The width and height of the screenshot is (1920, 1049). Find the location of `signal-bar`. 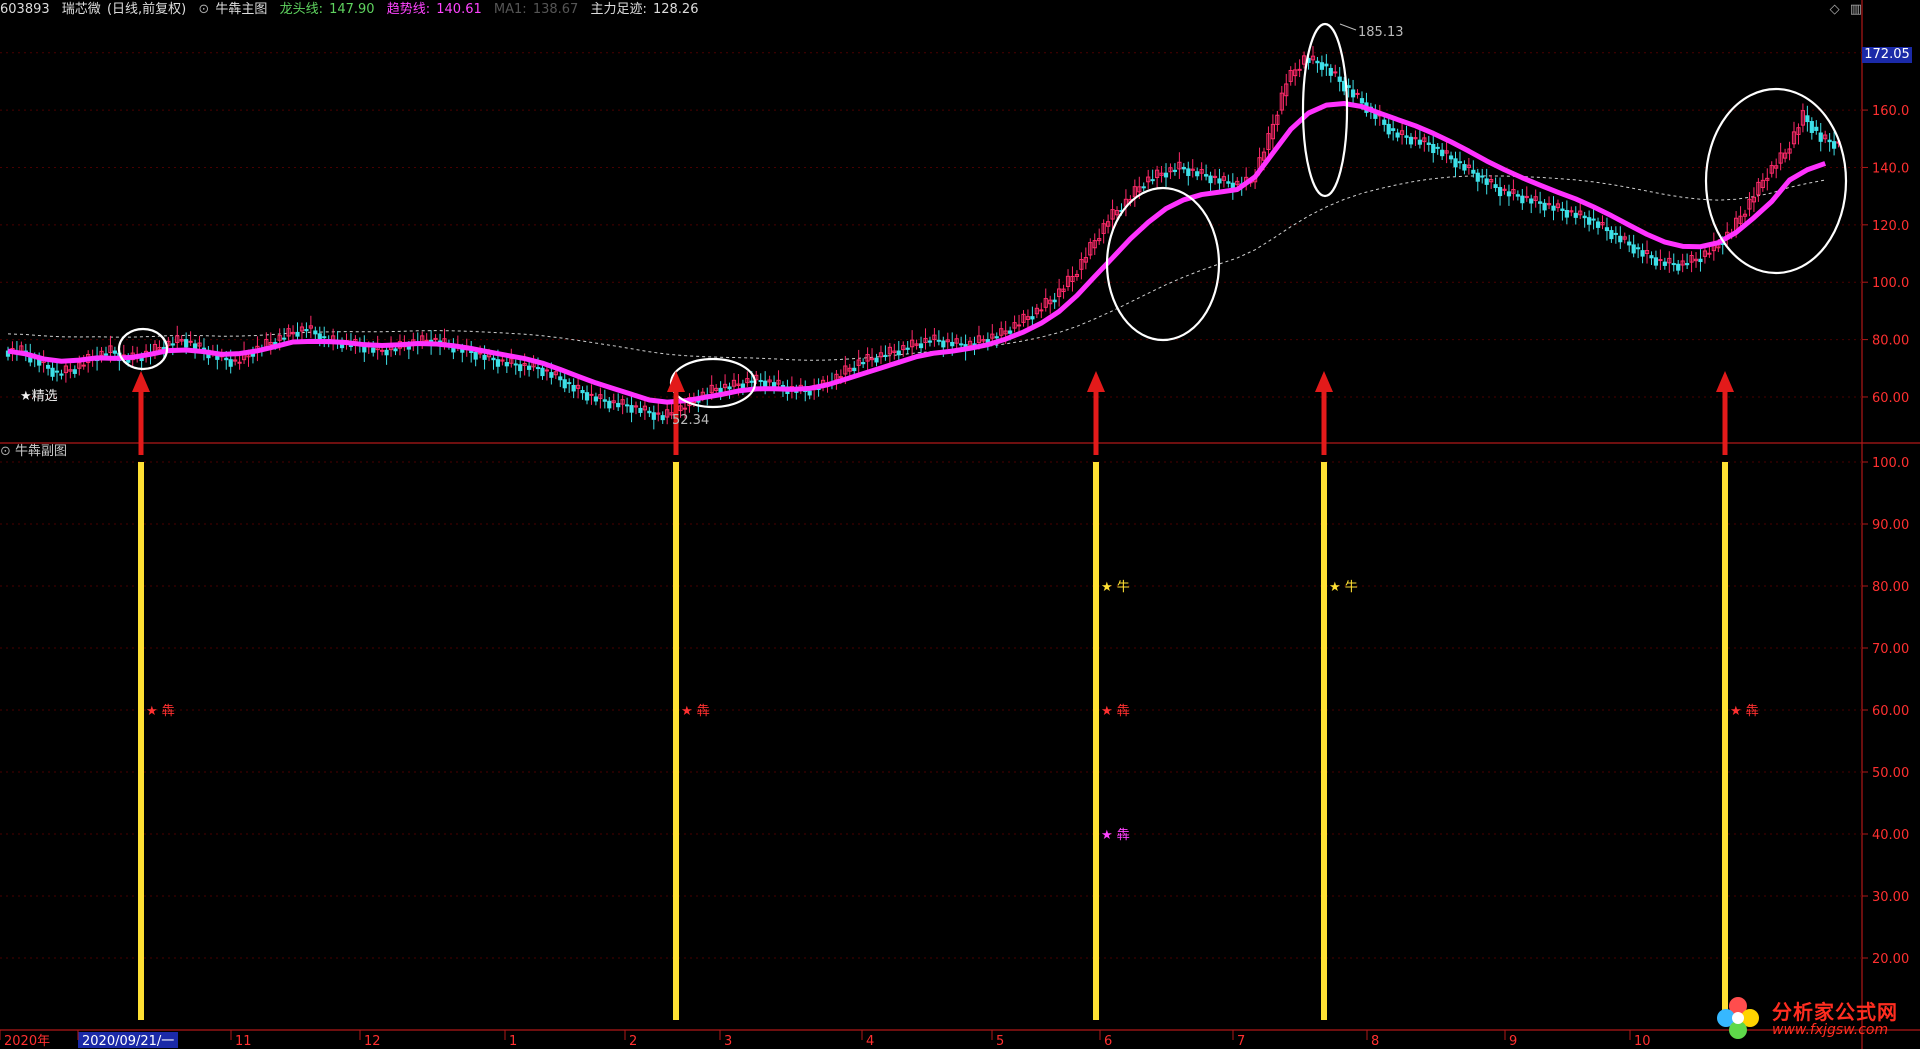

signal-bar is located at coordinates (1324, 741).